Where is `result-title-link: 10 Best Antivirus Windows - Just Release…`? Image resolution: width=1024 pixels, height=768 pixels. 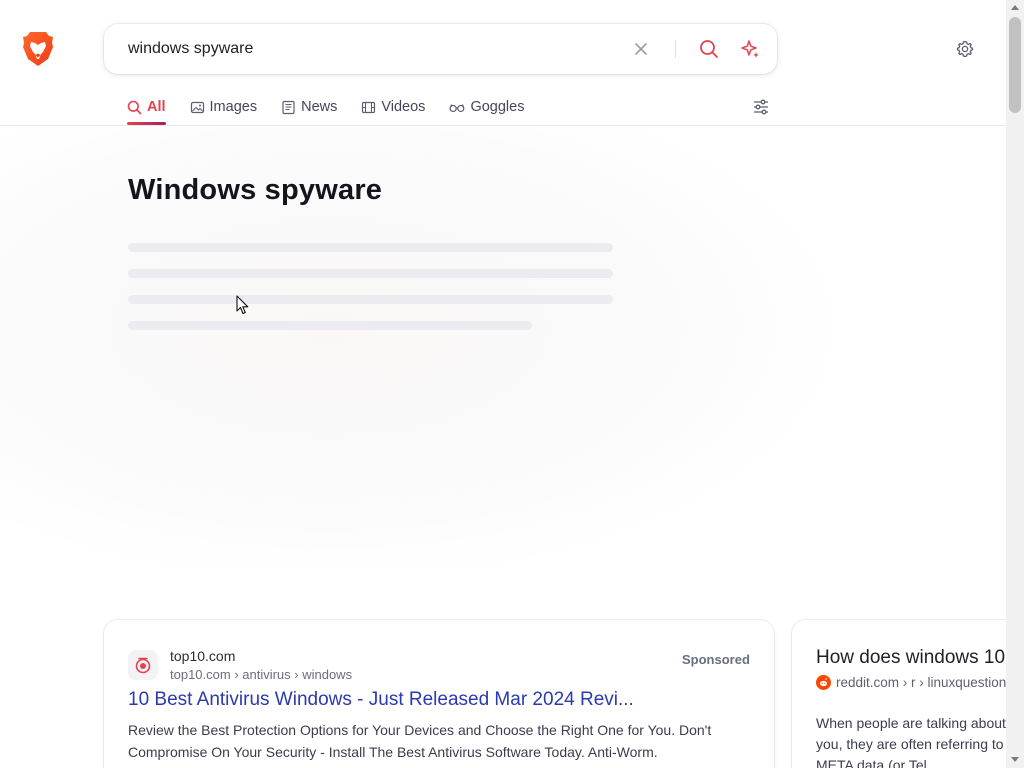 result-title-link: 10 Best Antivirus Windows - Just Release… is located at coordinates (381, 700).